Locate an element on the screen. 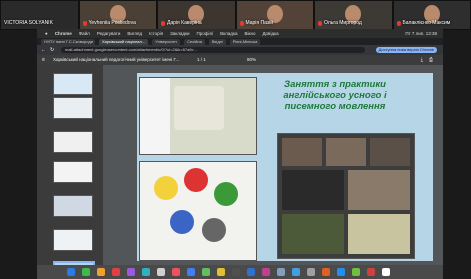 This screenshot has width=471, height=279. tab-3: Університет is located at coordinates (166, 41).